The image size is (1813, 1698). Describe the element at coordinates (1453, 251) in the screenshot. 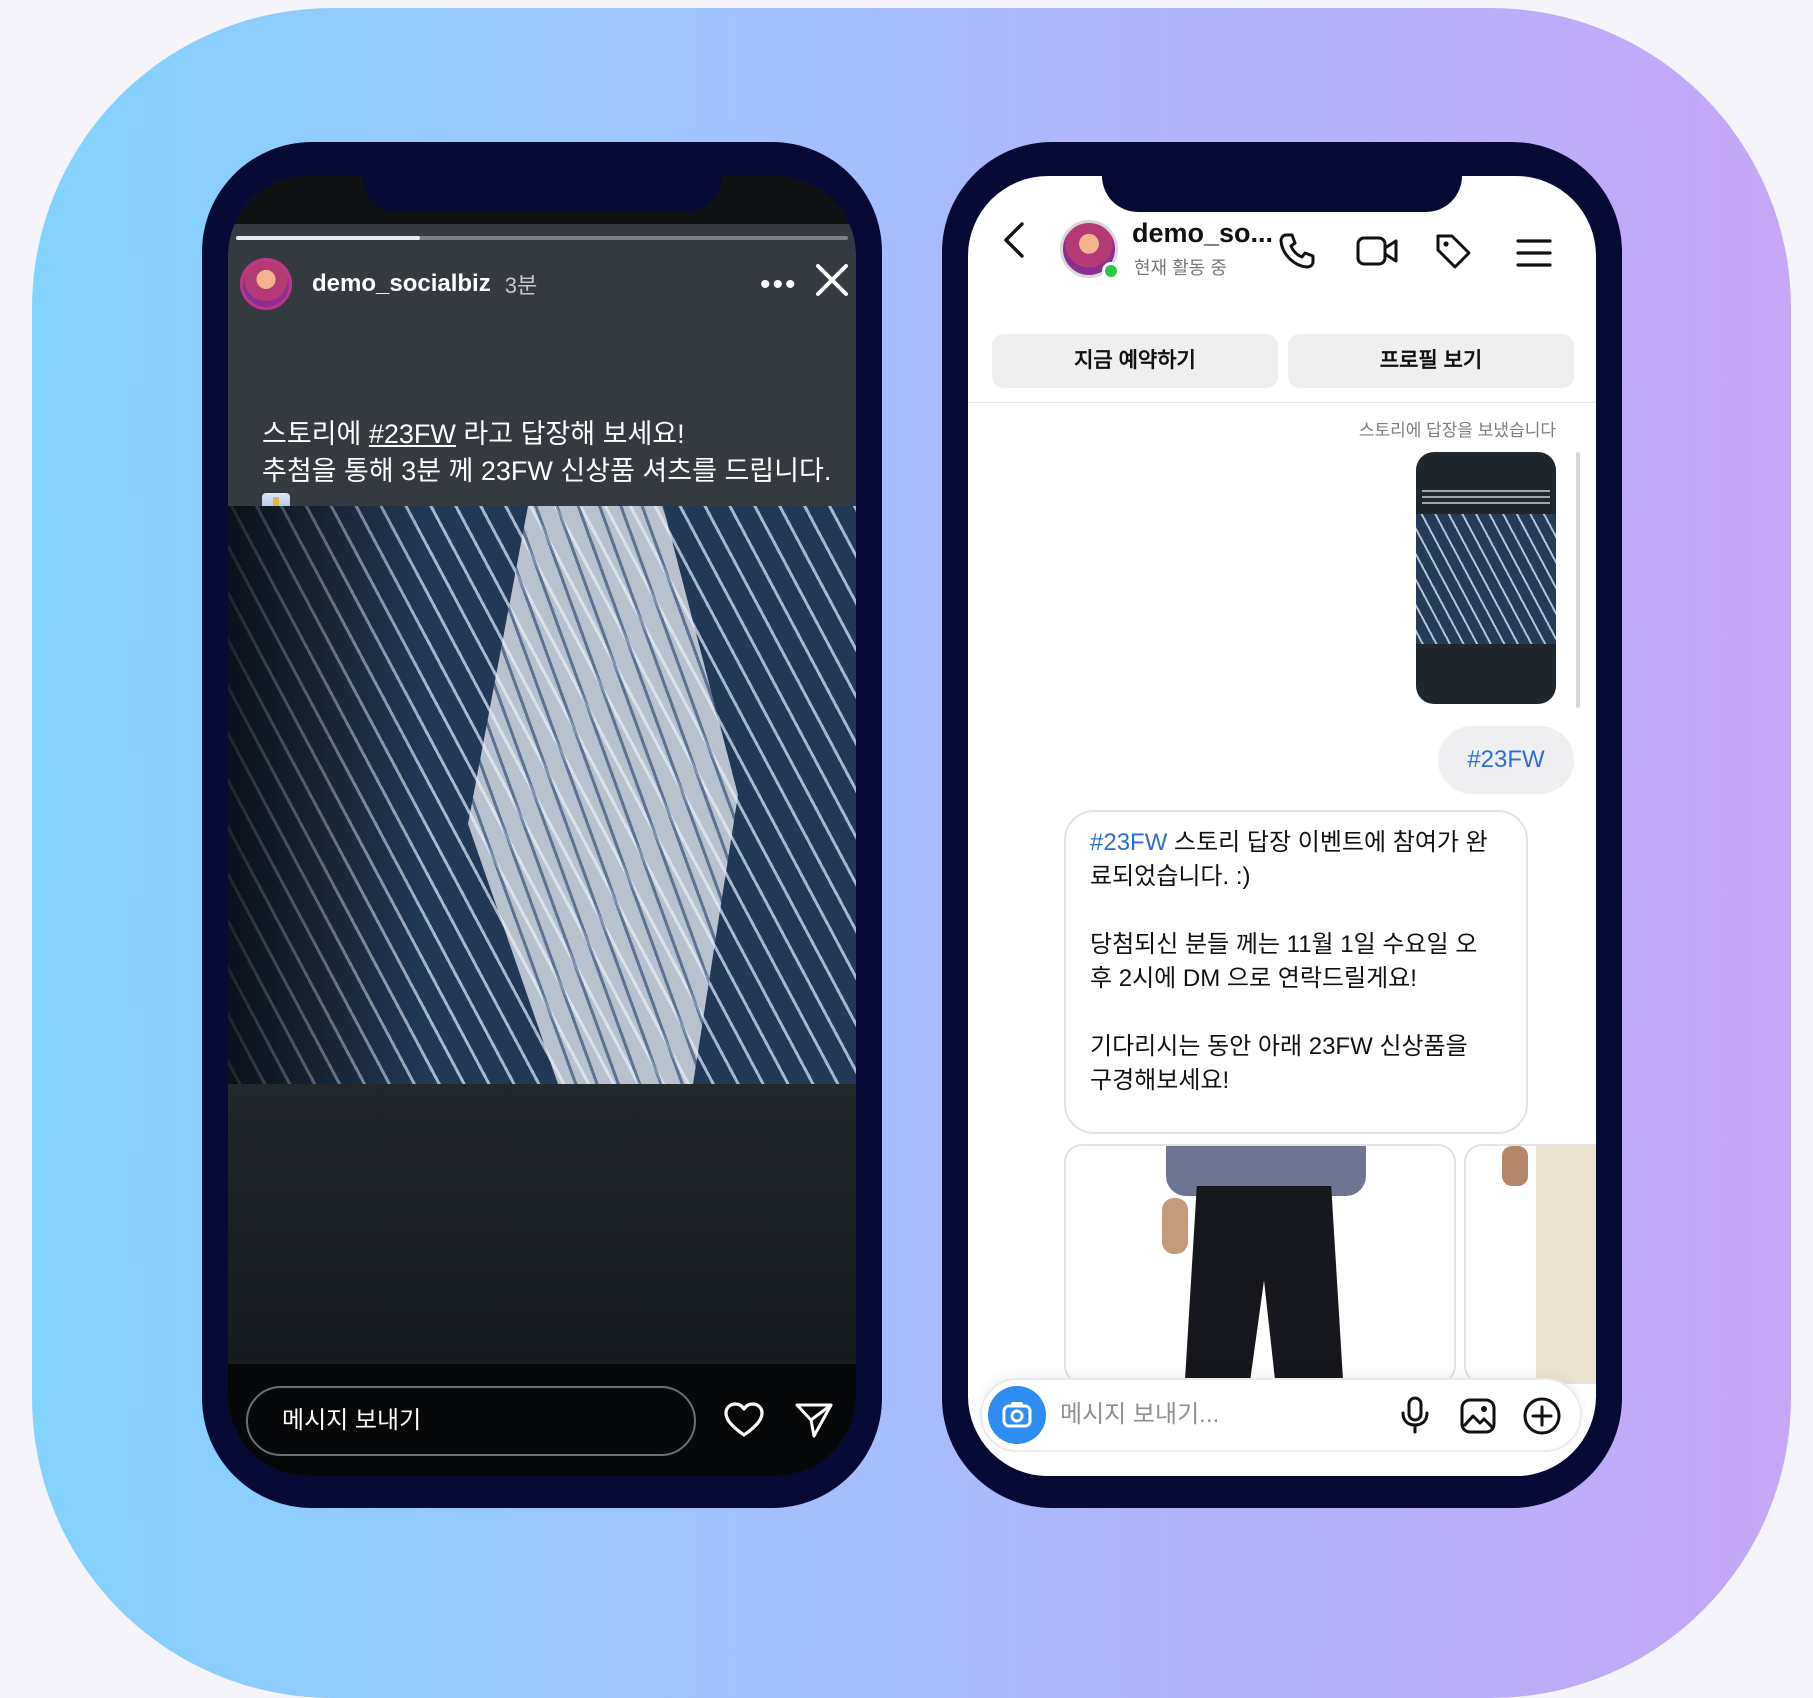

I see `tag-icon` at that location.